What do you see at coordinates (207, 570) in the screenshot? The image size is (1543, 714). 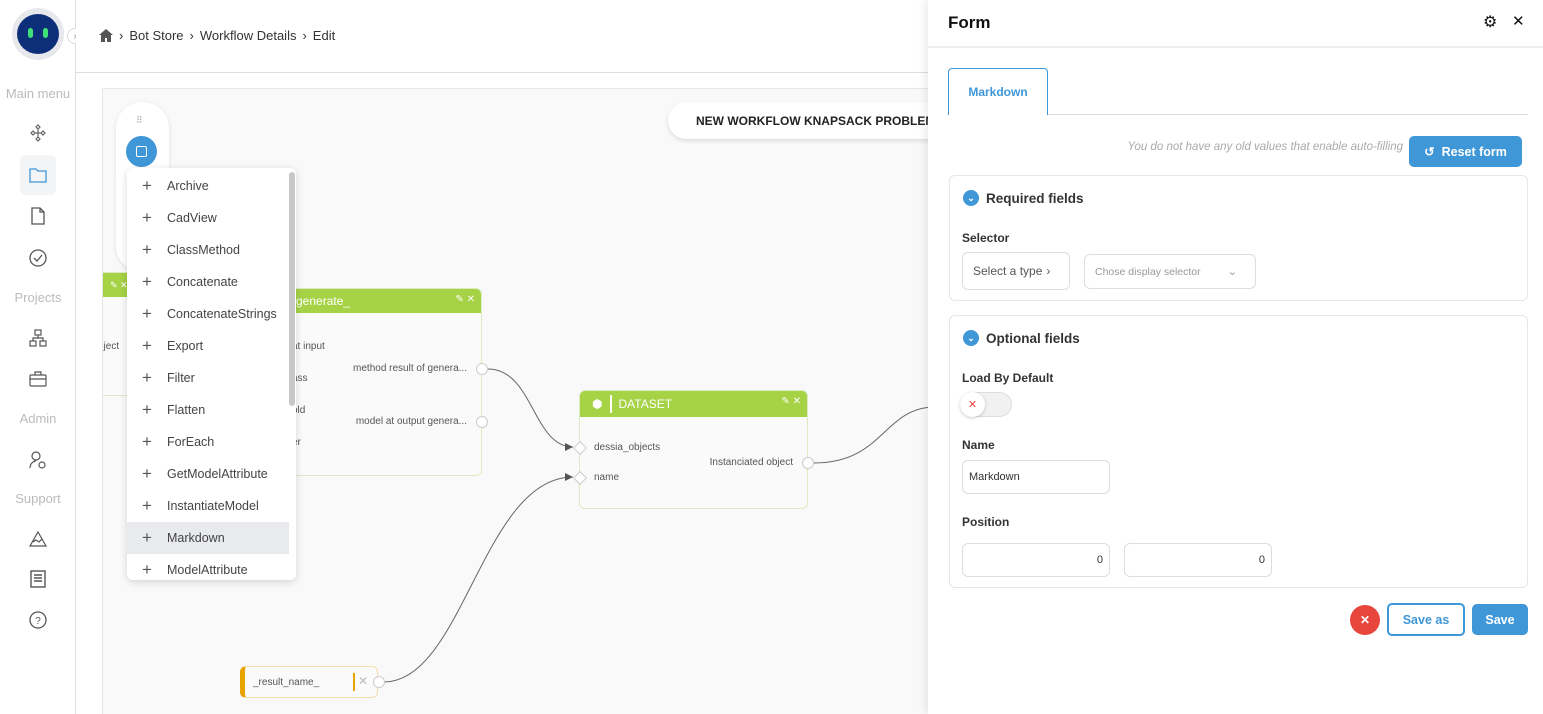 I see `menu-item-label: ModelAttribute` at bounding box center [207, 570].